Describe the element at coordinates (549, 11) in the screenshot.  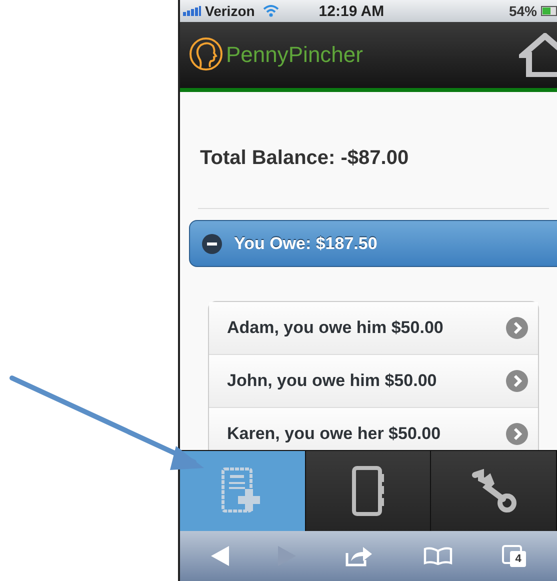
I see `battery-icon` at that location.